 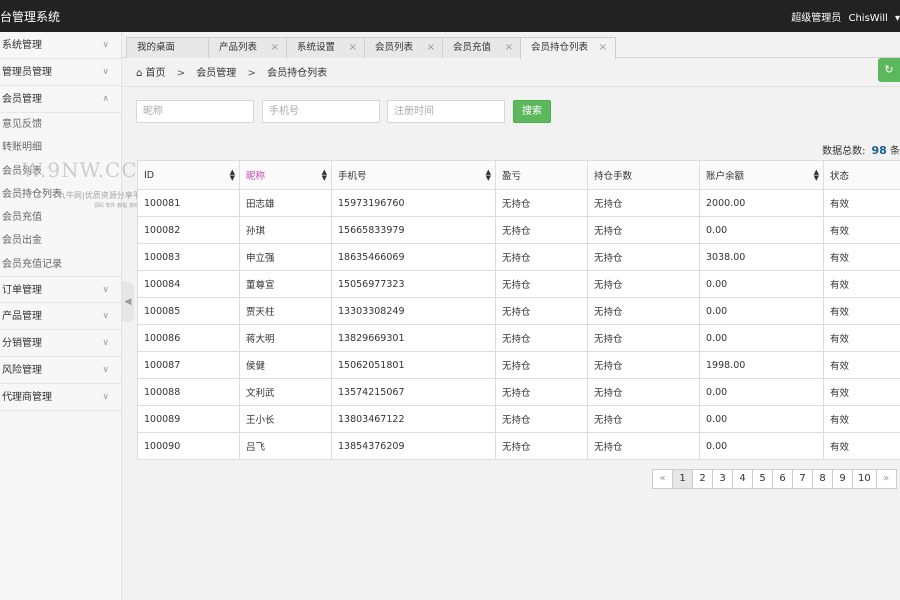 I want to click on chevron-down-icon: ∨, so click(x=105, y=45).